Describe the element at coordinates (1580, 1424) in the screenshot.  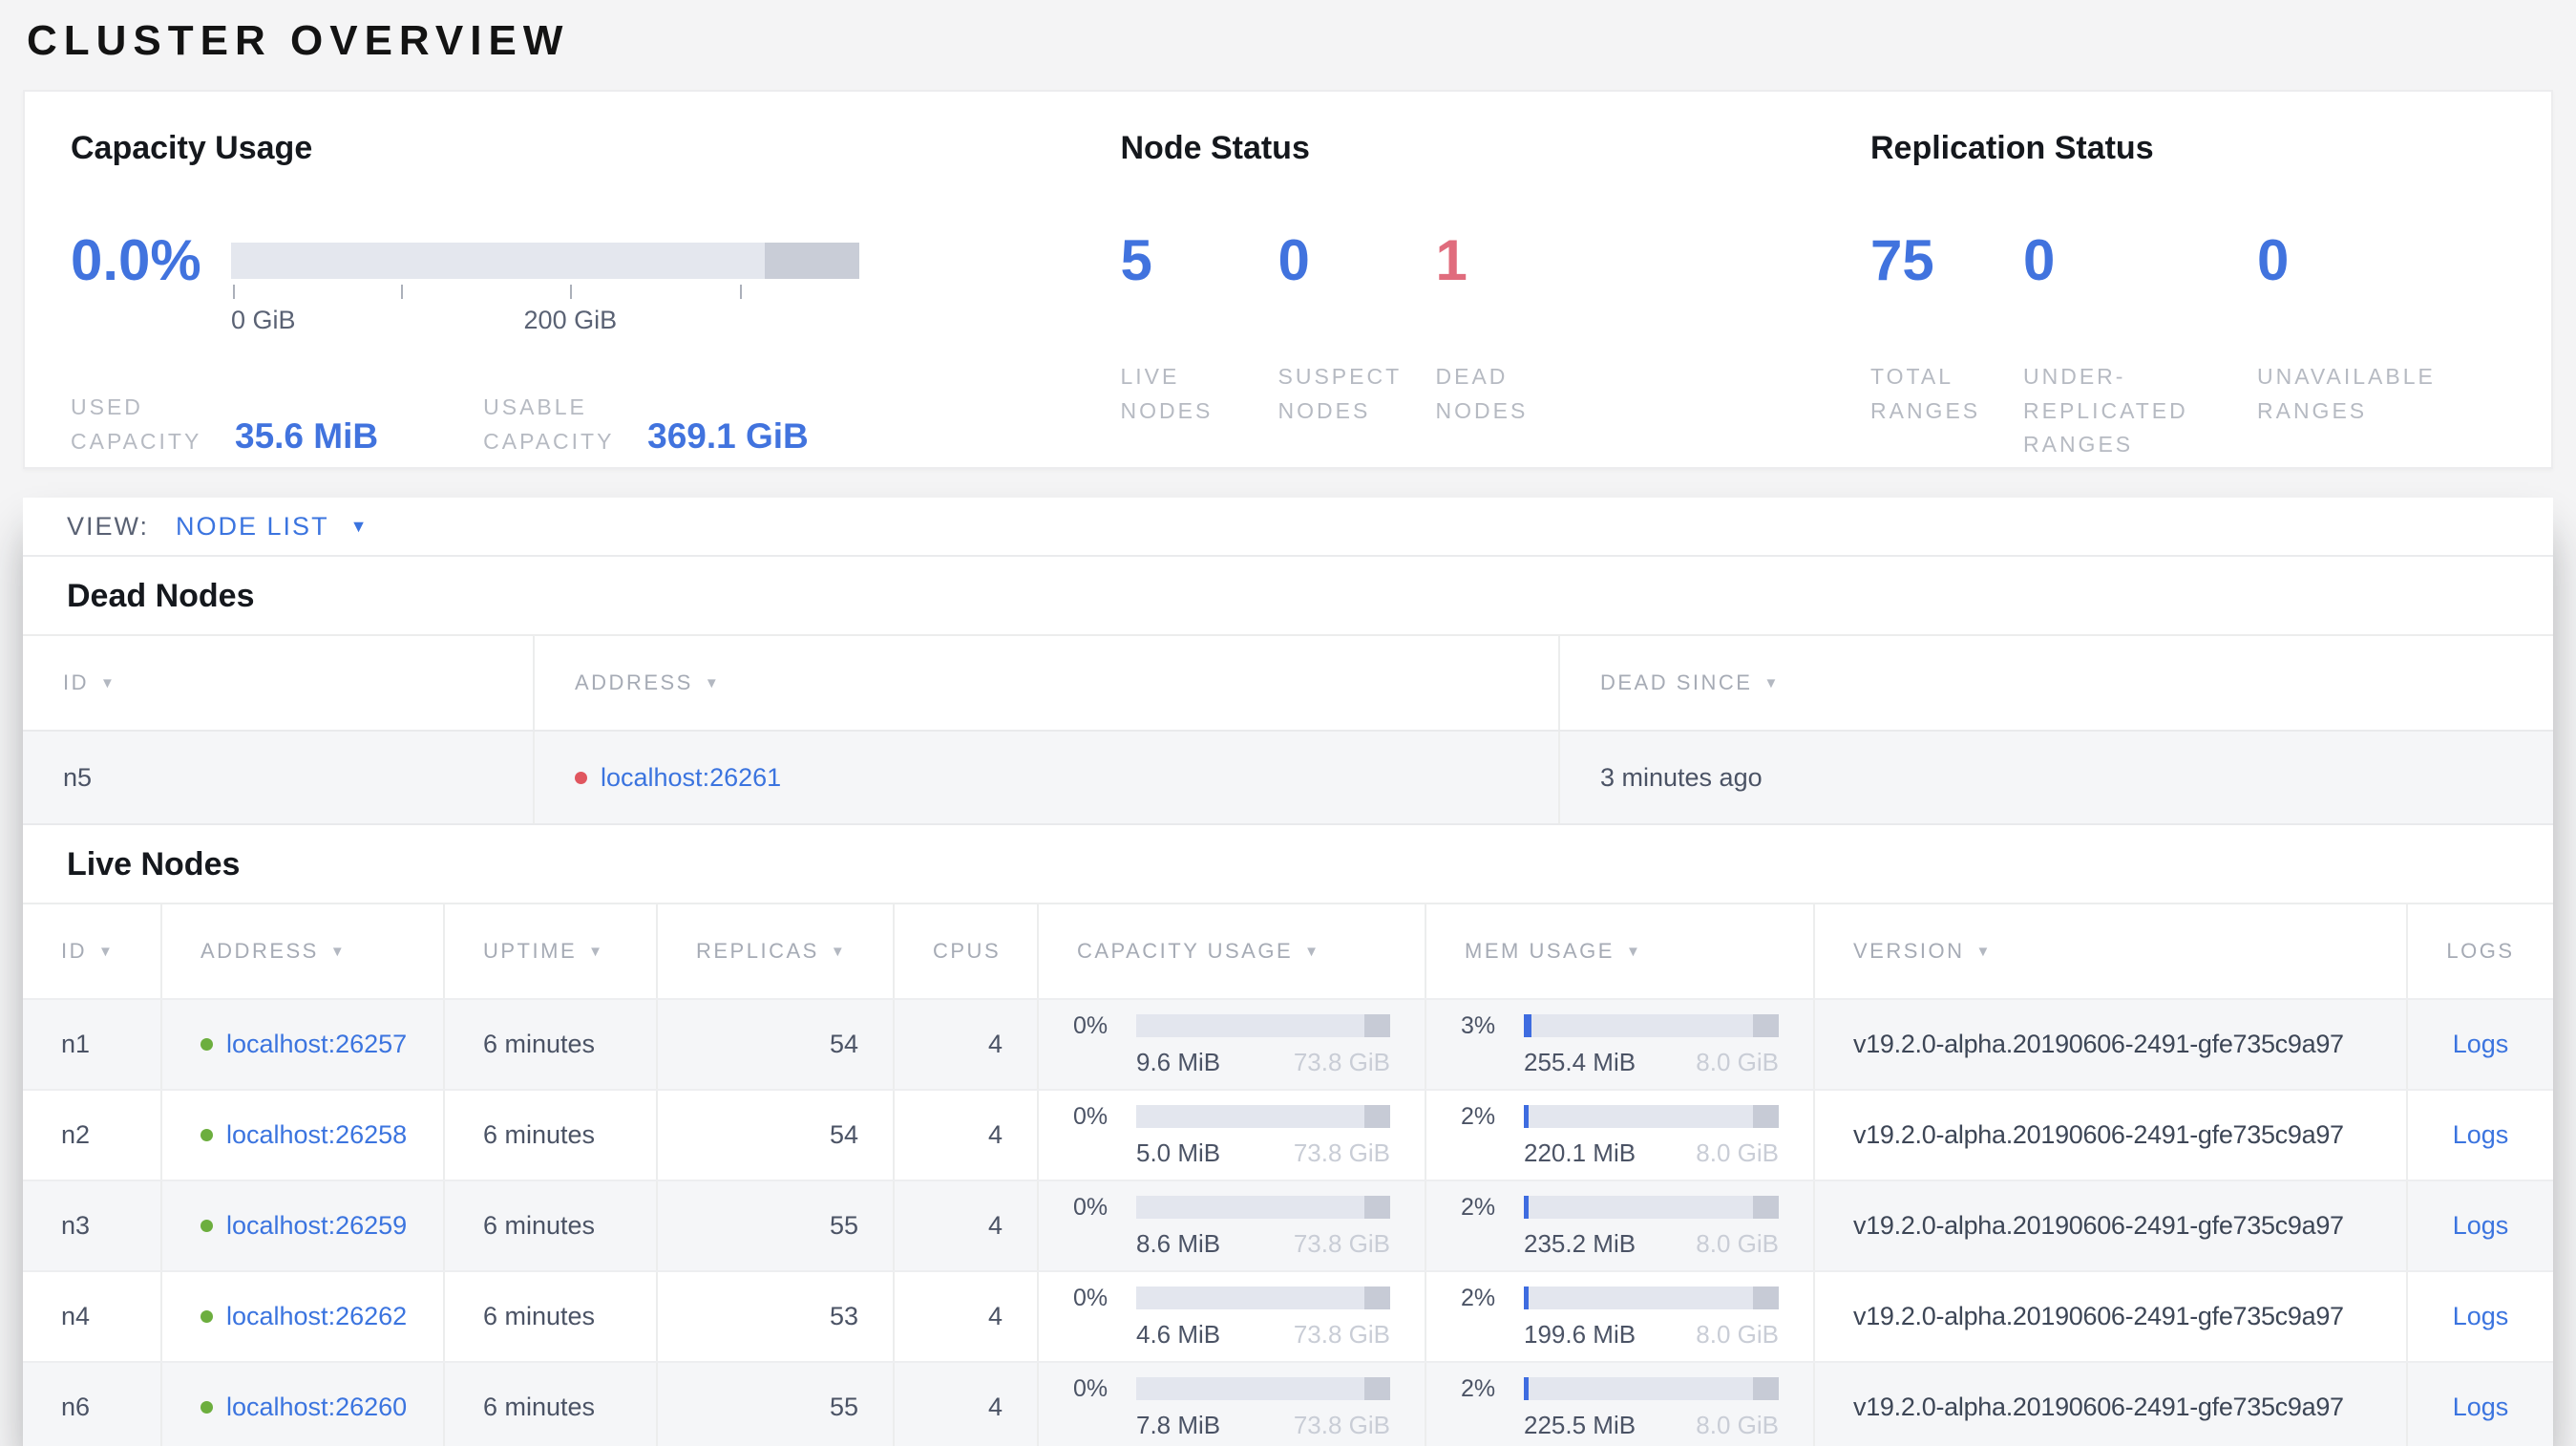
I see `mem-used-value: 225.5 MiB` at that location.